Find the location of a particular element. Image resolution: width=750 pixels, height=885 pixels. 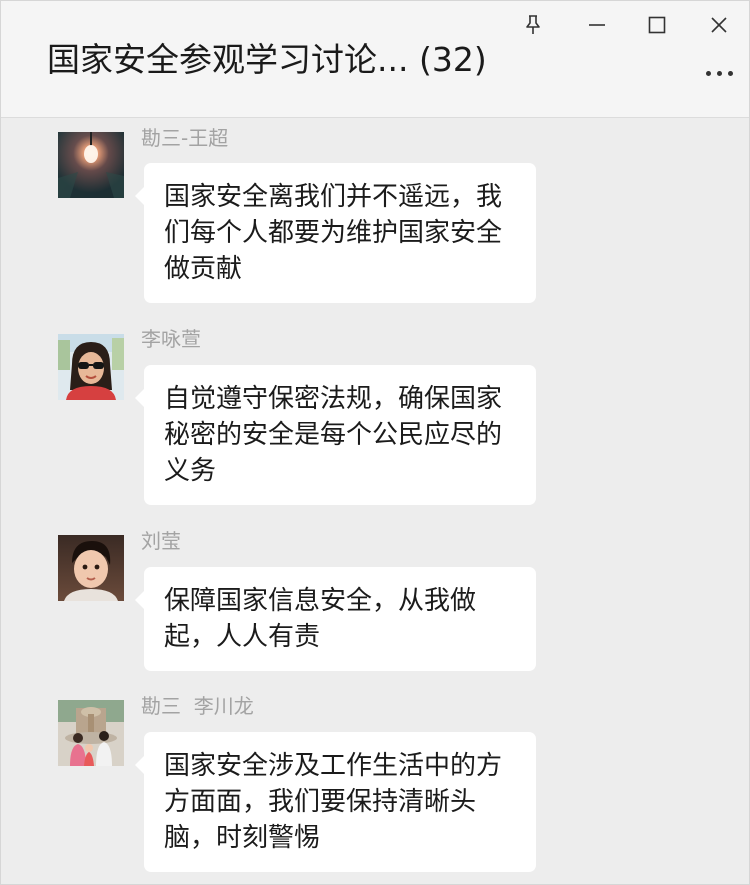

maximize-icon is located at coordinates (657, 25).